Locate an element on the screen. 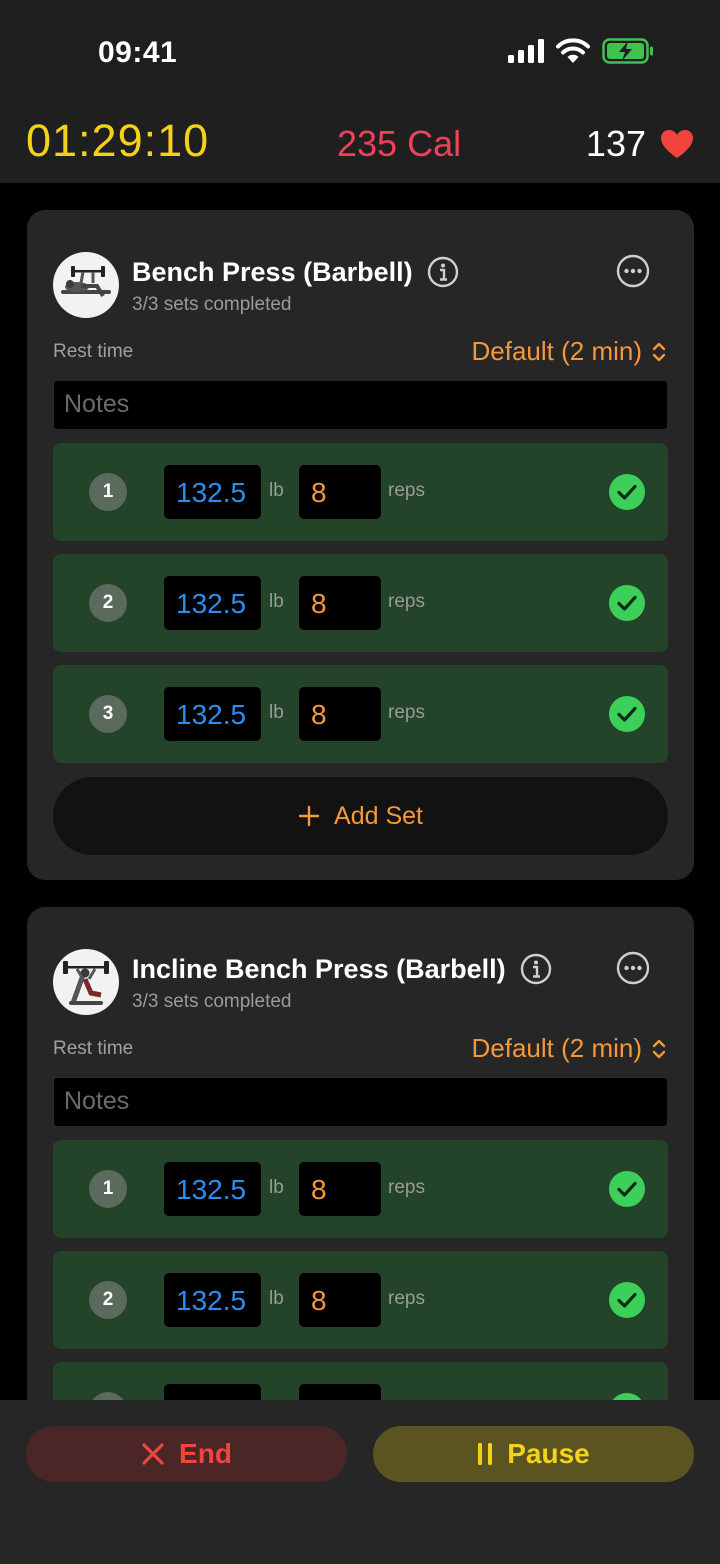 This screenshot has width=720, height=1564. heart-rate: 137 is located at coordinates (640, 144).